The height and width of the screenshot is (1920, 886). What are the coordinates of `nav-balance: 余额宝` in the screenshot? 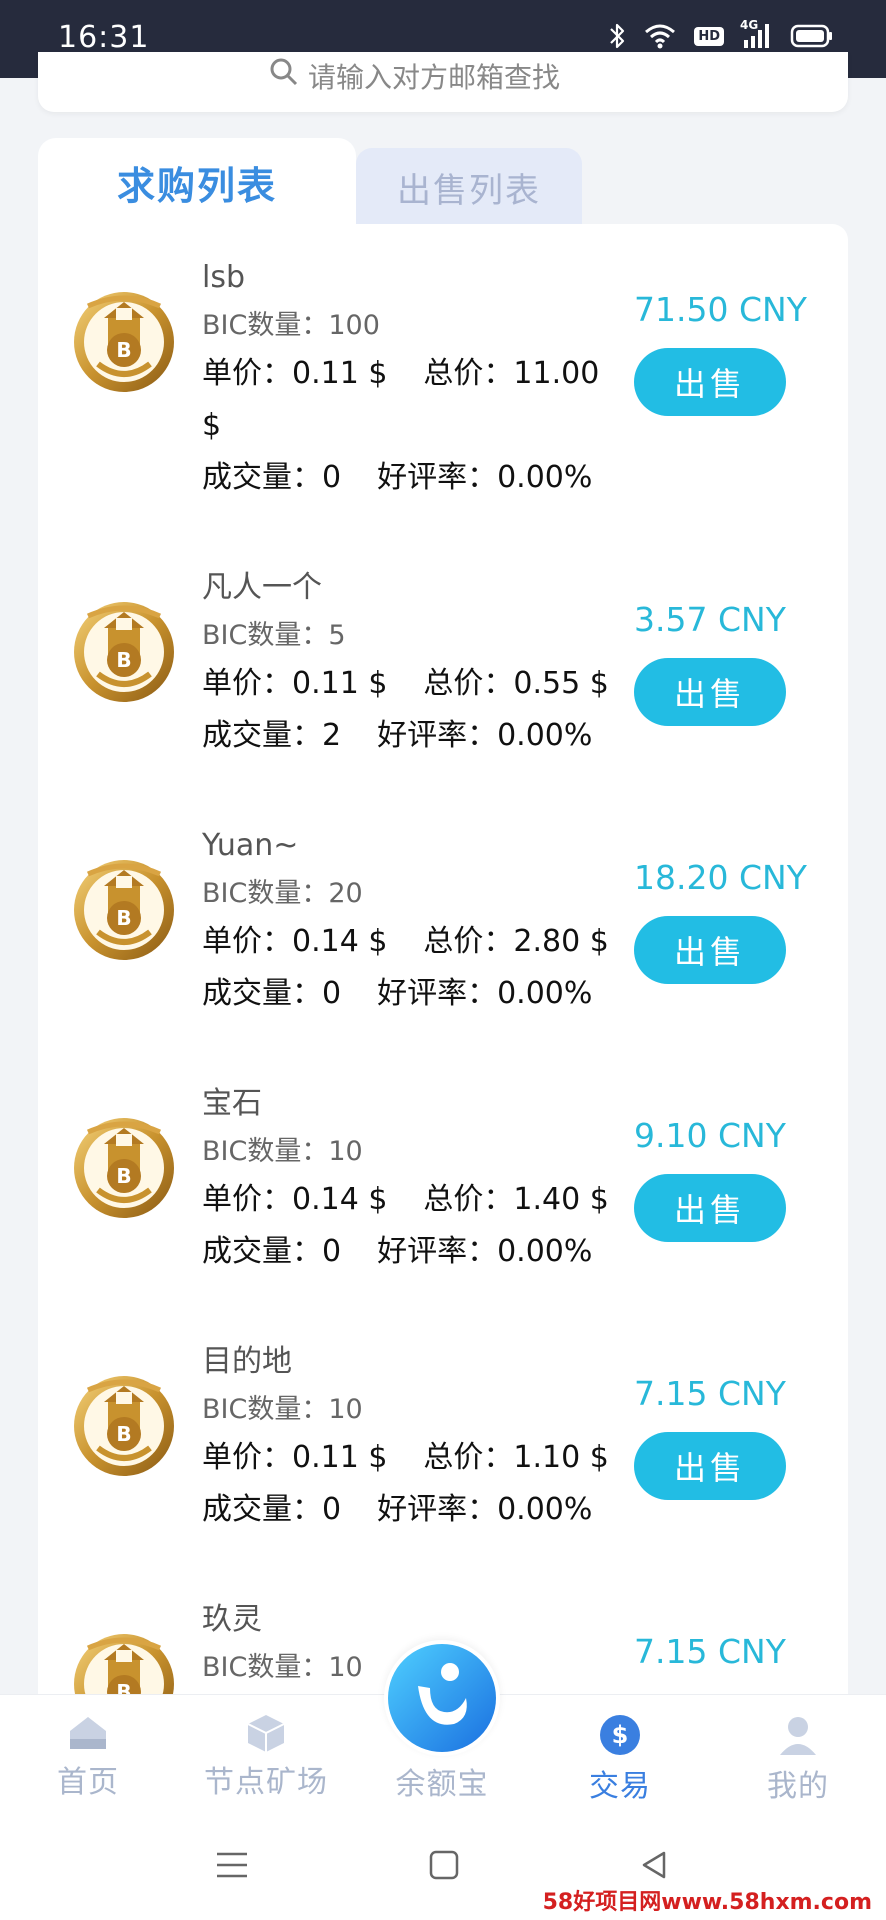 It's located at (442, 1779).